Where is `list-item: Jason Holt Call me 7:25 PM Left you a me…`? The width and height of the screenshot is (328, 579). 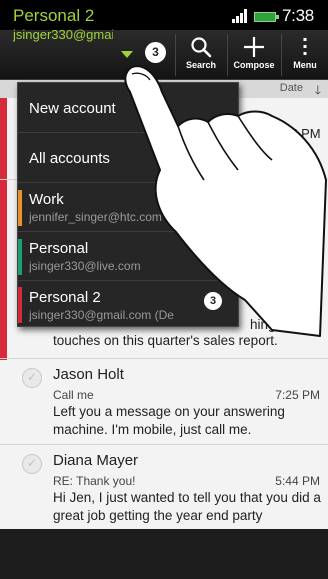 list-item: Jason Holt Call me 7:25 PM Left you a me… is located at coordinates (164, 402).